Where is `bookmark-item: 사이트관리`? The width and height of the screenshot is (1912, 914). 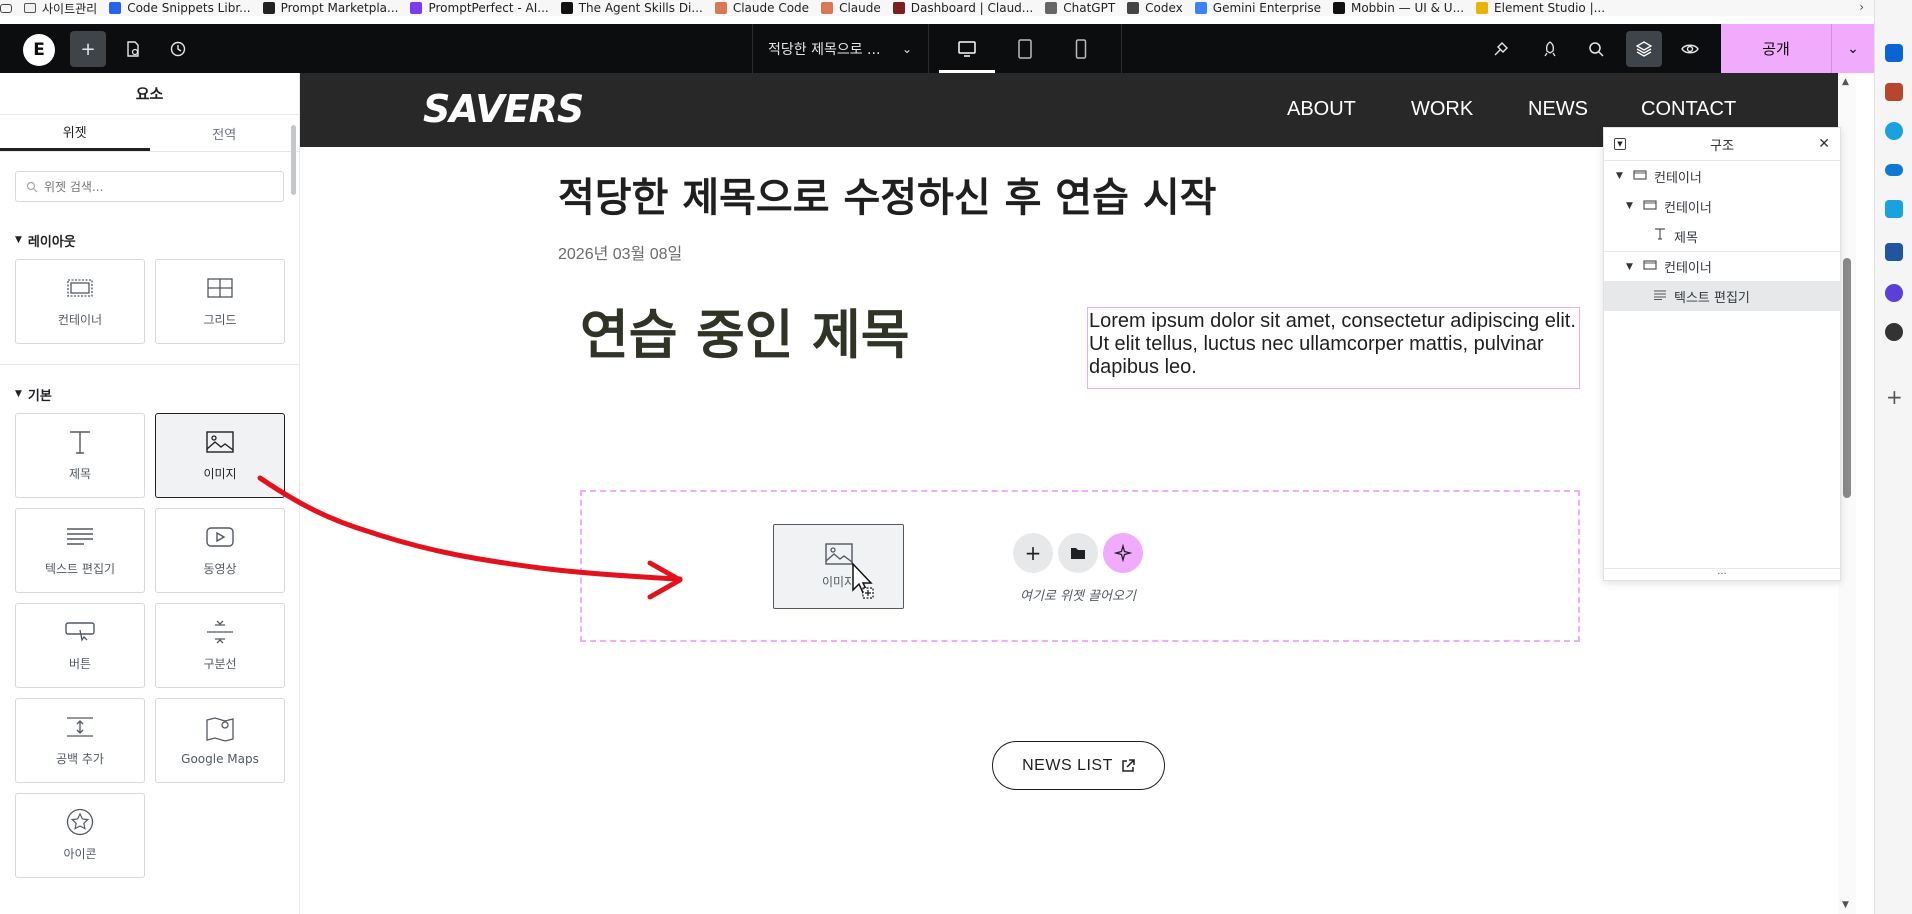 bookmark-item: 사이트관리 is located at coordinates (66, 8).